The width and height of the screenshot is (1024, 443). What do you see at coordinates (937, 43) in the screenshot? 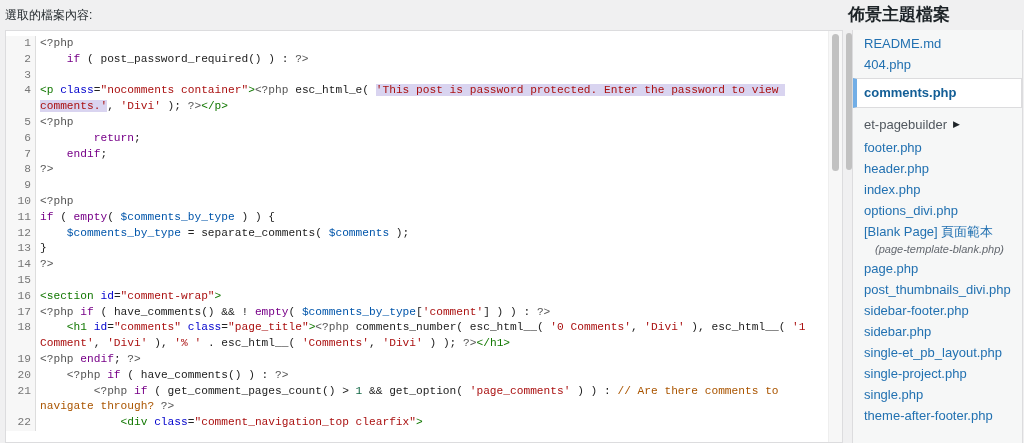
I see `file-item: README.md` at bounding box center [937, 43].